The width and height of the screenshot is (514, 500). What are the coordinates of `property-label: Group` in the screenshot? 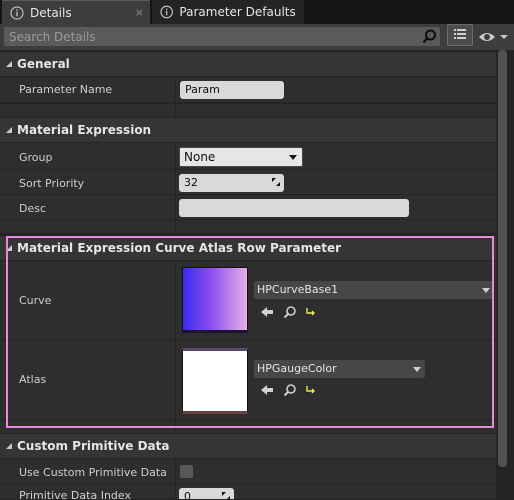 It's located at (36, 157).